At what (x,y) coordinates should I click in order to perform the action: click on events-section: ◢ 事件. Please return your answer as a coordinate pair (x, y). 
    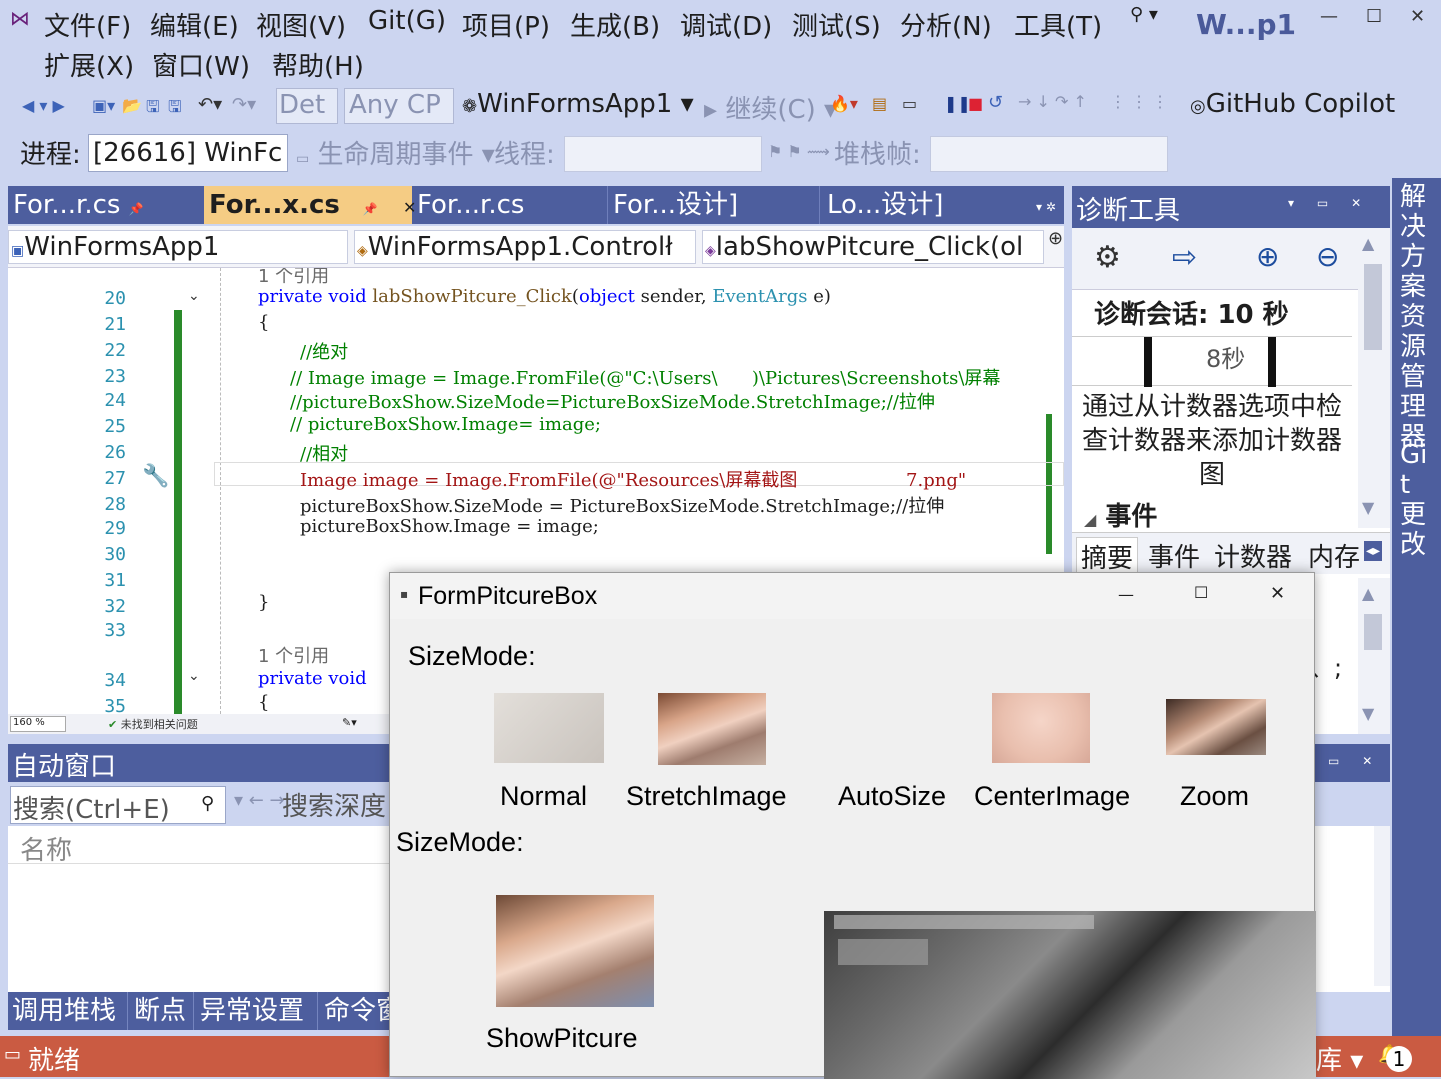
    Looking at the image, I should click on (1120, 514).